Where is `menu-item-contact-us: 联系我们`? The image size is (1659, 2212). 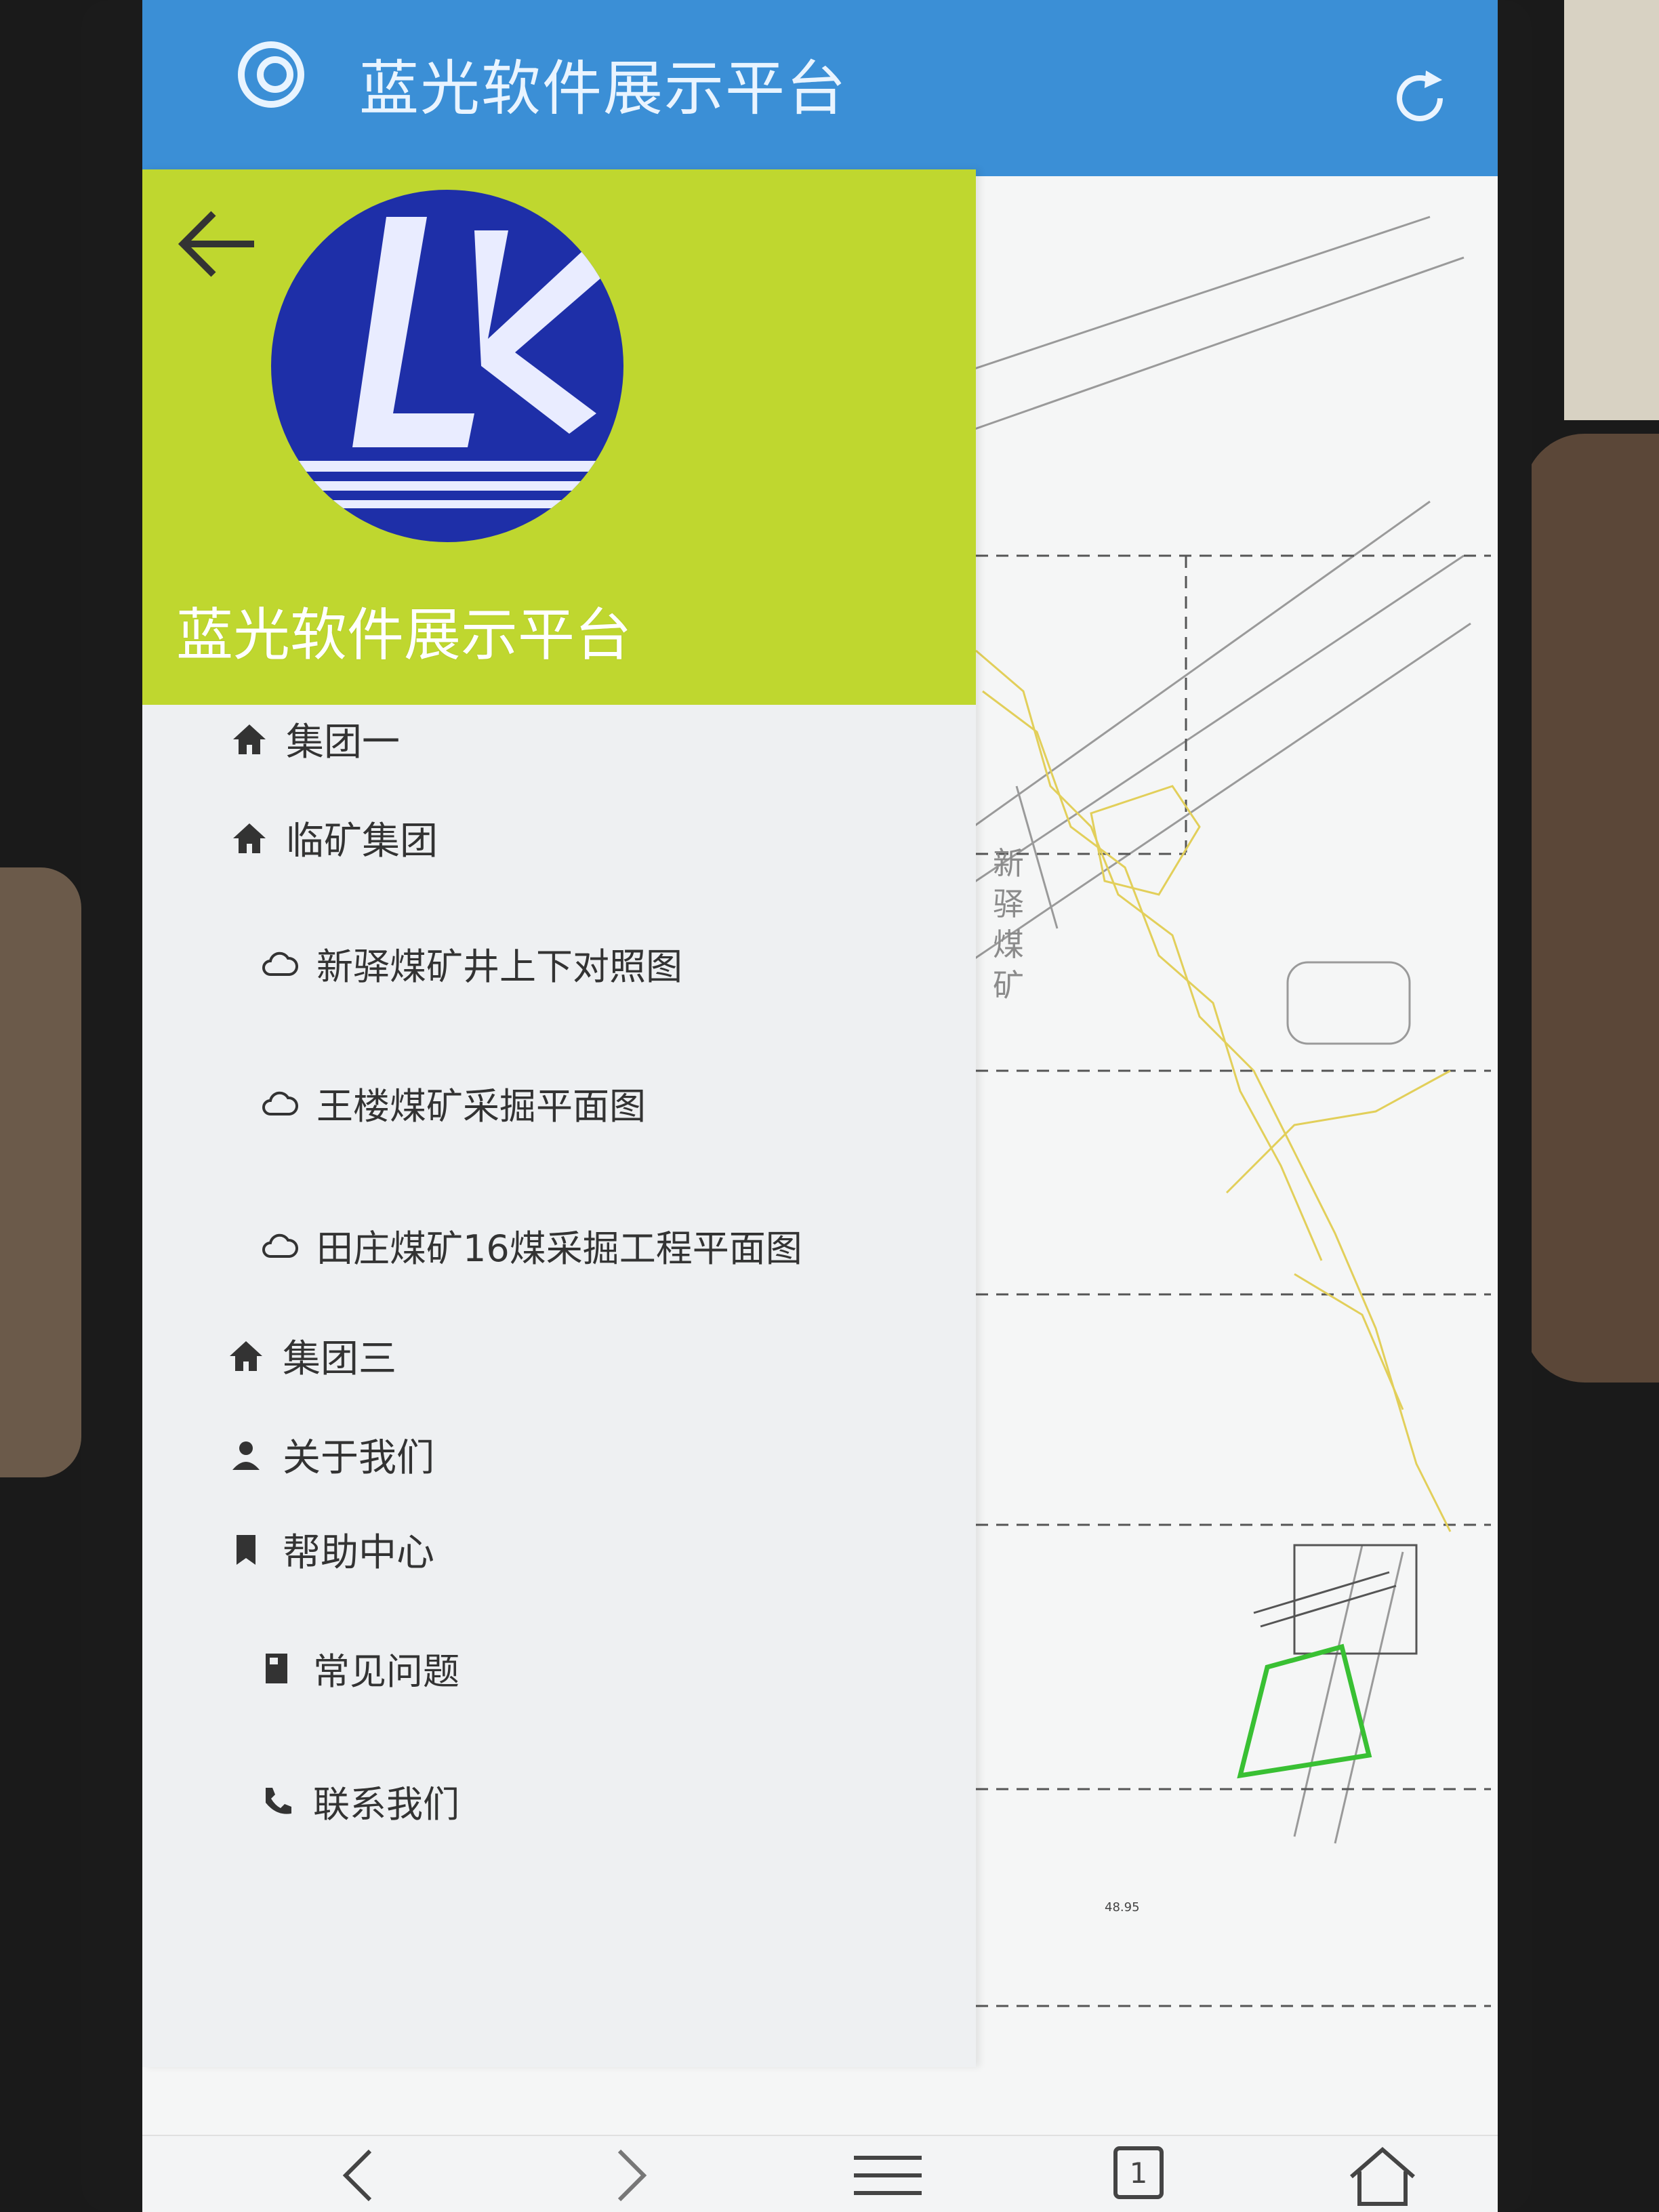
menu-item-contact-us: 联系我们 is located at coordinates (358, 1801).